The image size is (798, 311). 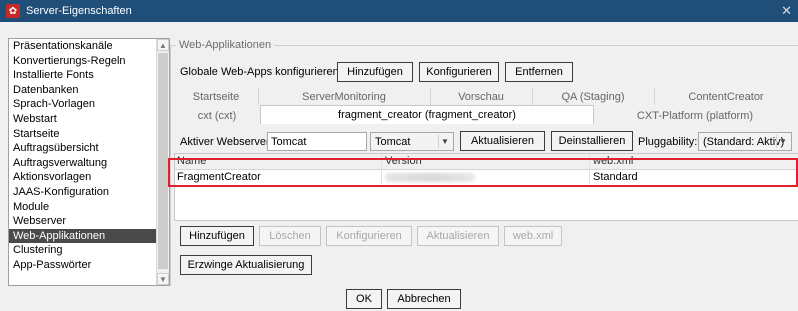 What do you see at coordinates (89, 265) in the screenshot?
I see `sidebar-item: App-Passwörter` at bounding box center [89, 265].